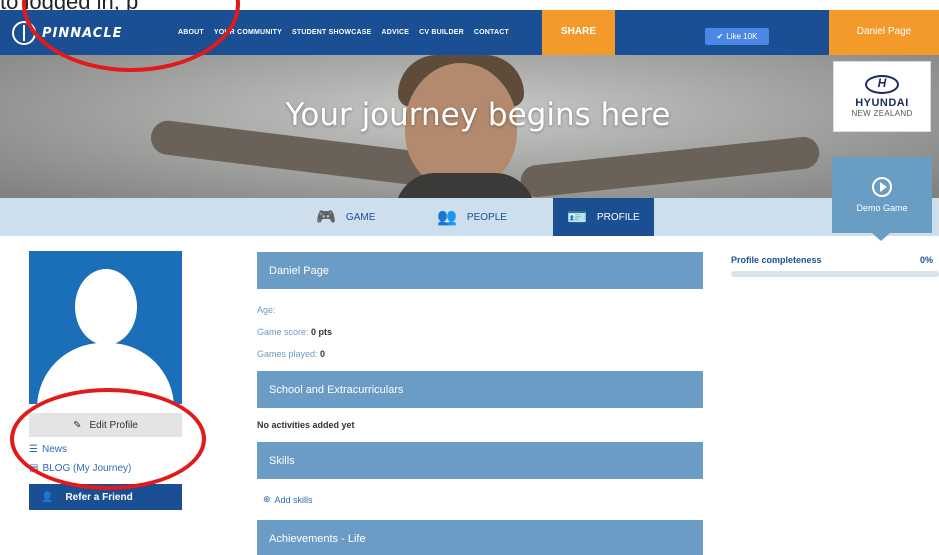  I want to click on age-field: Age:, so click(266, 310).